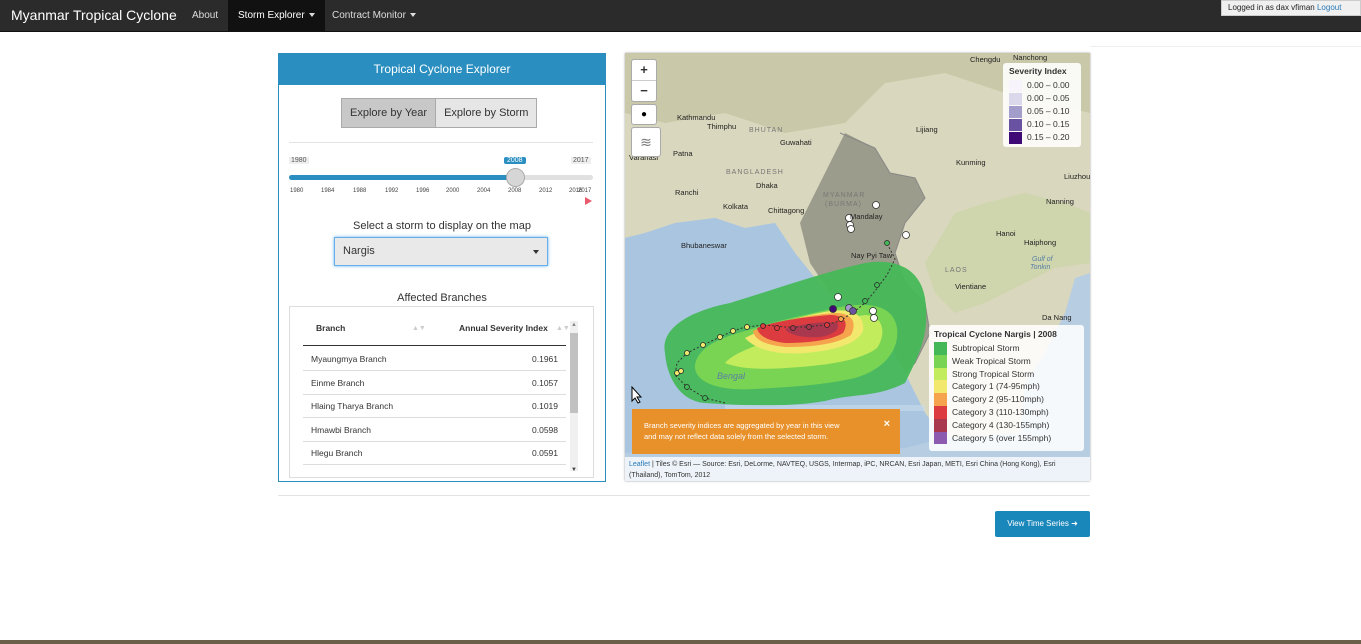  I want to click on legend-label: 0.00 – 0.05, so click(1048, 98).